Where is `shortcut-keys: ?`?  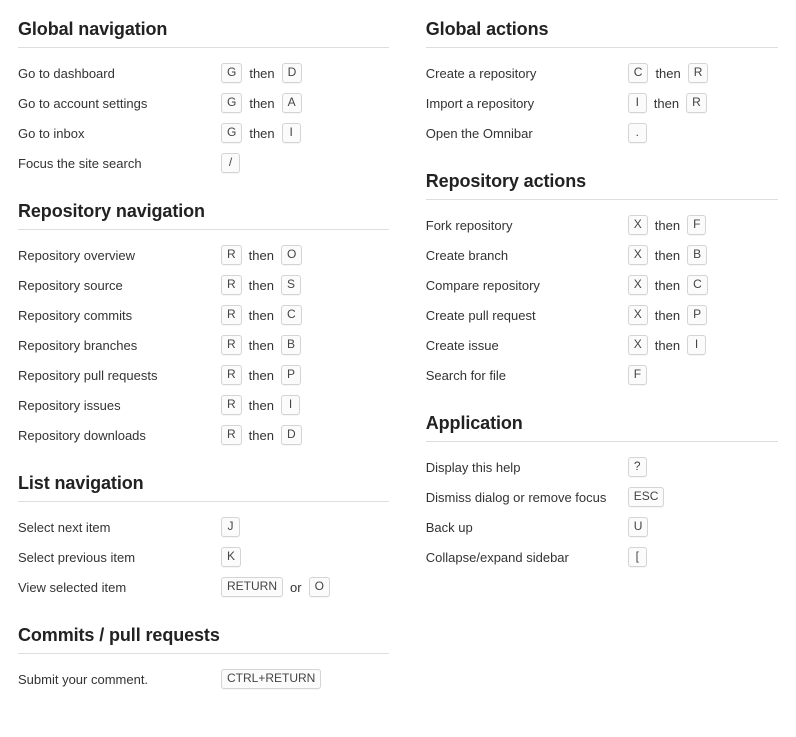 shortcut-keys: ? is located at coordinates (637, 467).